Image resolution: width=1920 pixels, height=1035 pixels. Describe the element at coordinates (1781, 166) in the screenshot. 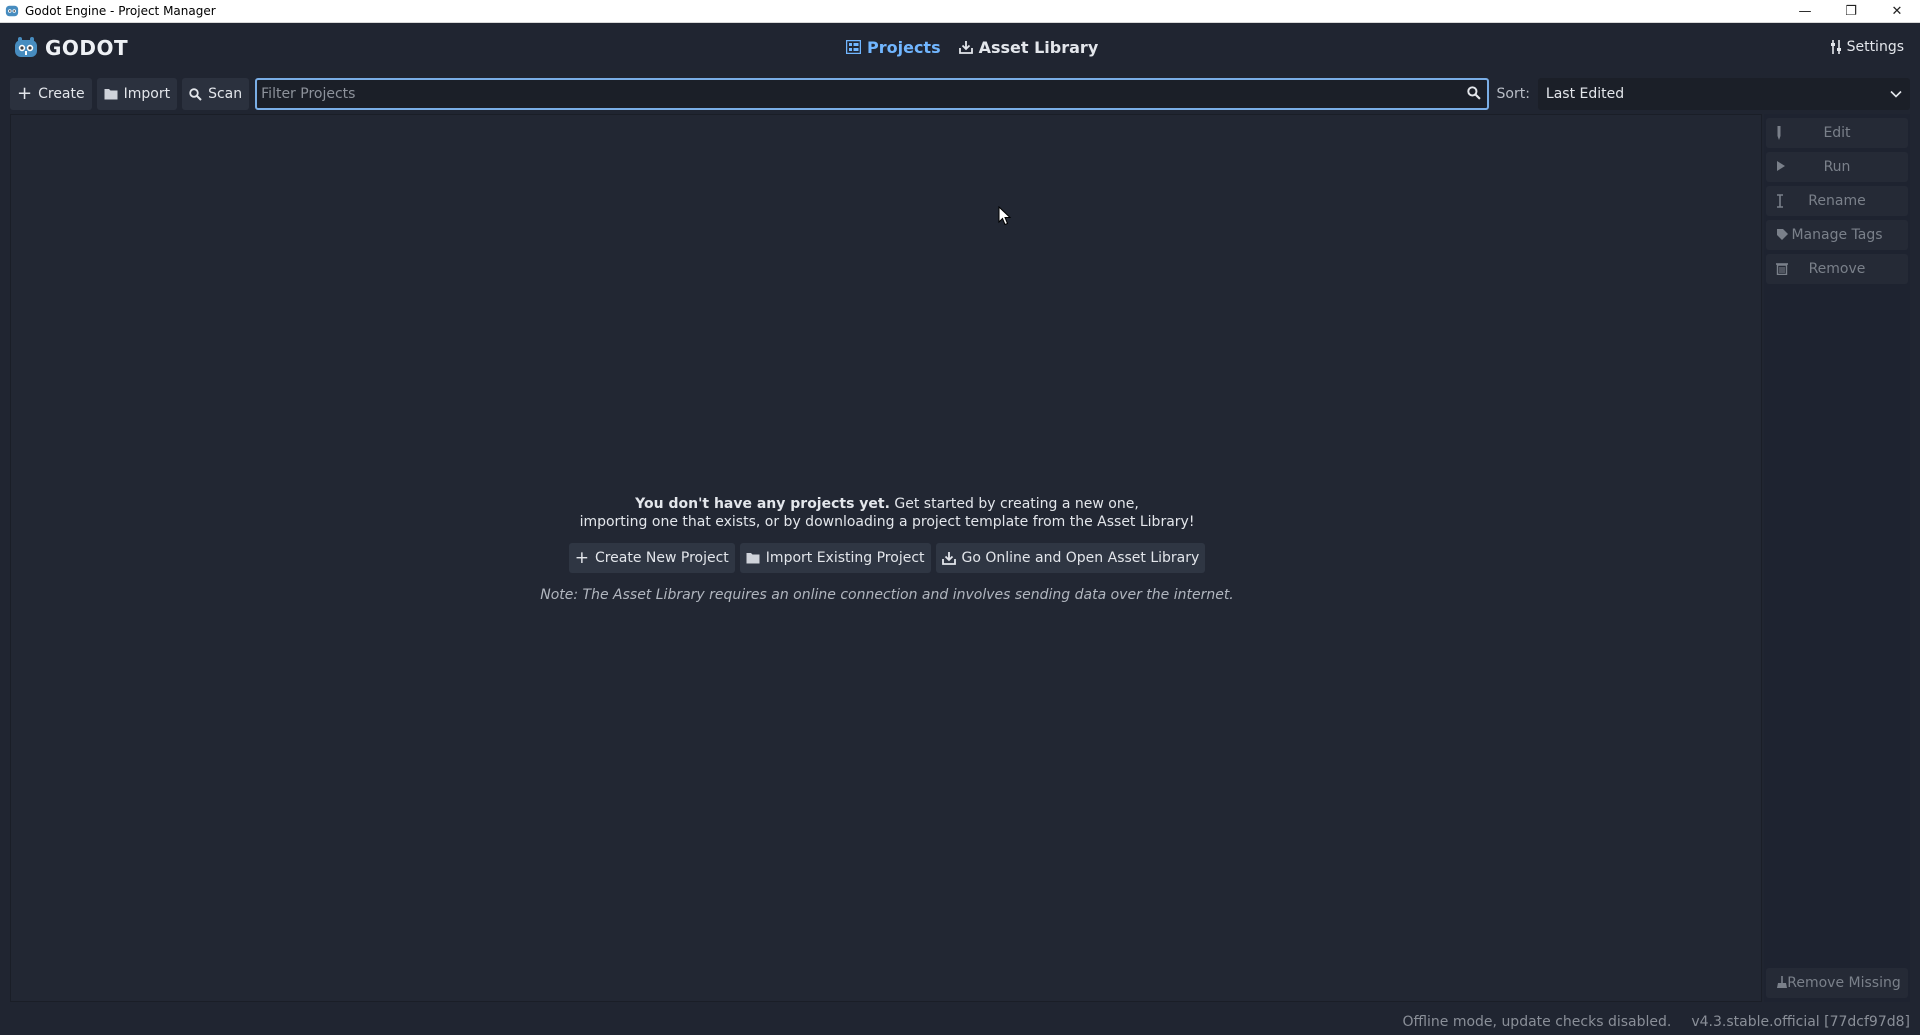

I see `play-icon` at that location.